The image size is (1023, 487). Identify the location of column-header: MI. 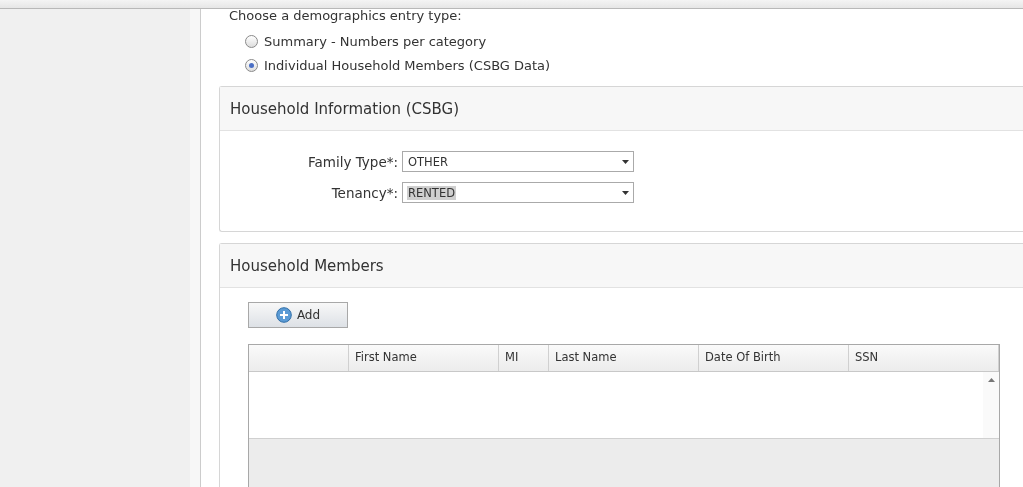
(524, 358).